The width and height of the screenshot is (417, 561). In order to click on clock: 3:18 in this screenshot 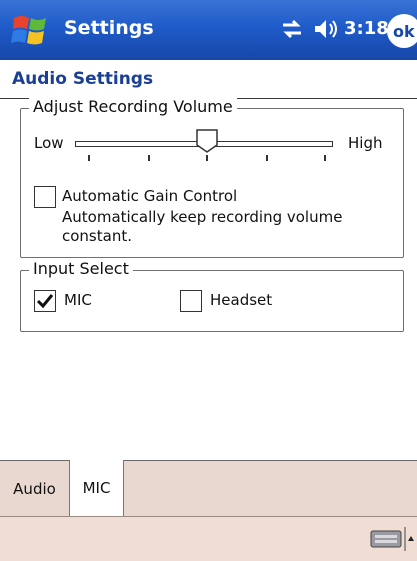, I will do `click(366, 28)`.